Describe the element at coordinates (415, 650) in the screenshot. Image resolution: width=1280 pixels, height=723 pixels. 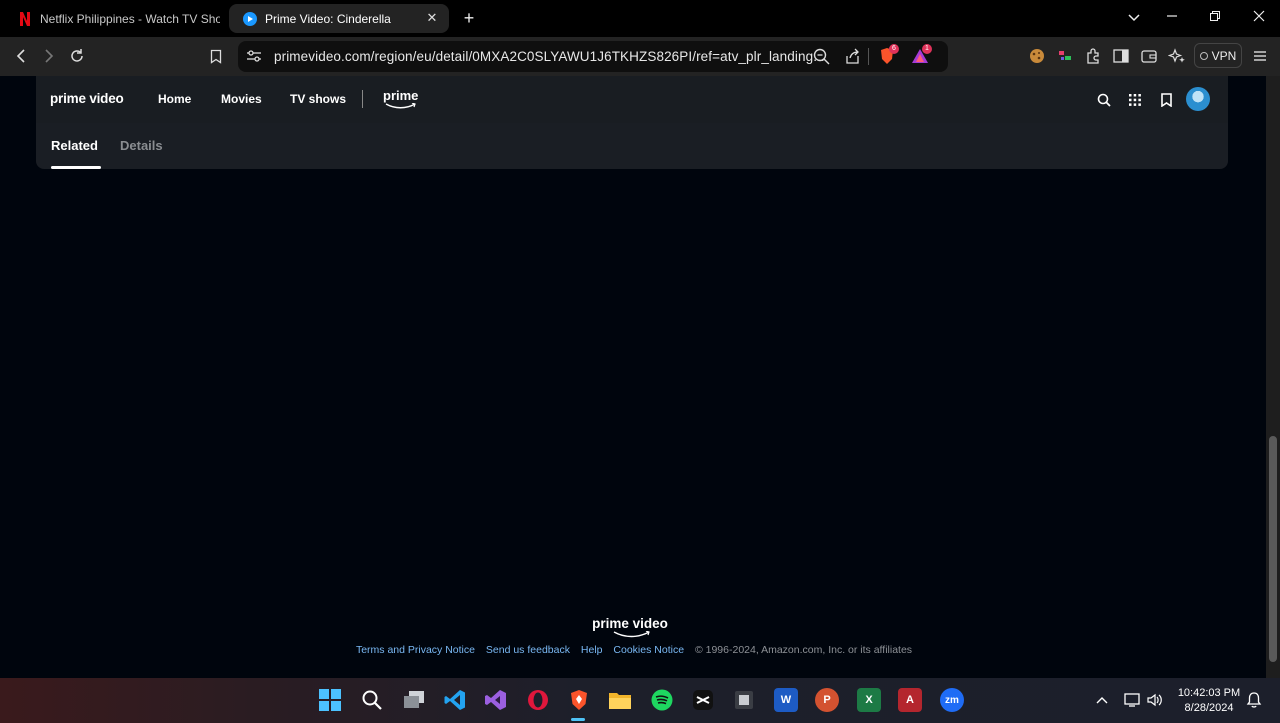
I see `footer-link-terms: Terms and Privacy Notice` at that location.